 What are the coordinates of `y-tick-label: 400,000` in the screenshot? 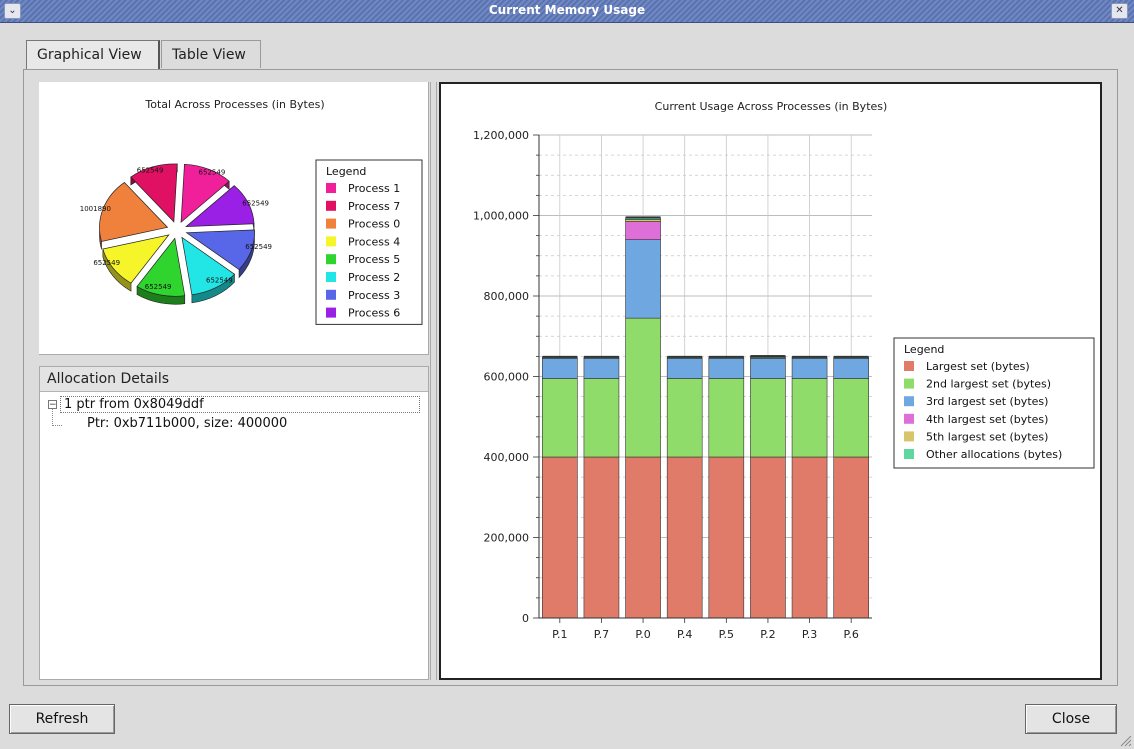 It's located at (507, 457).